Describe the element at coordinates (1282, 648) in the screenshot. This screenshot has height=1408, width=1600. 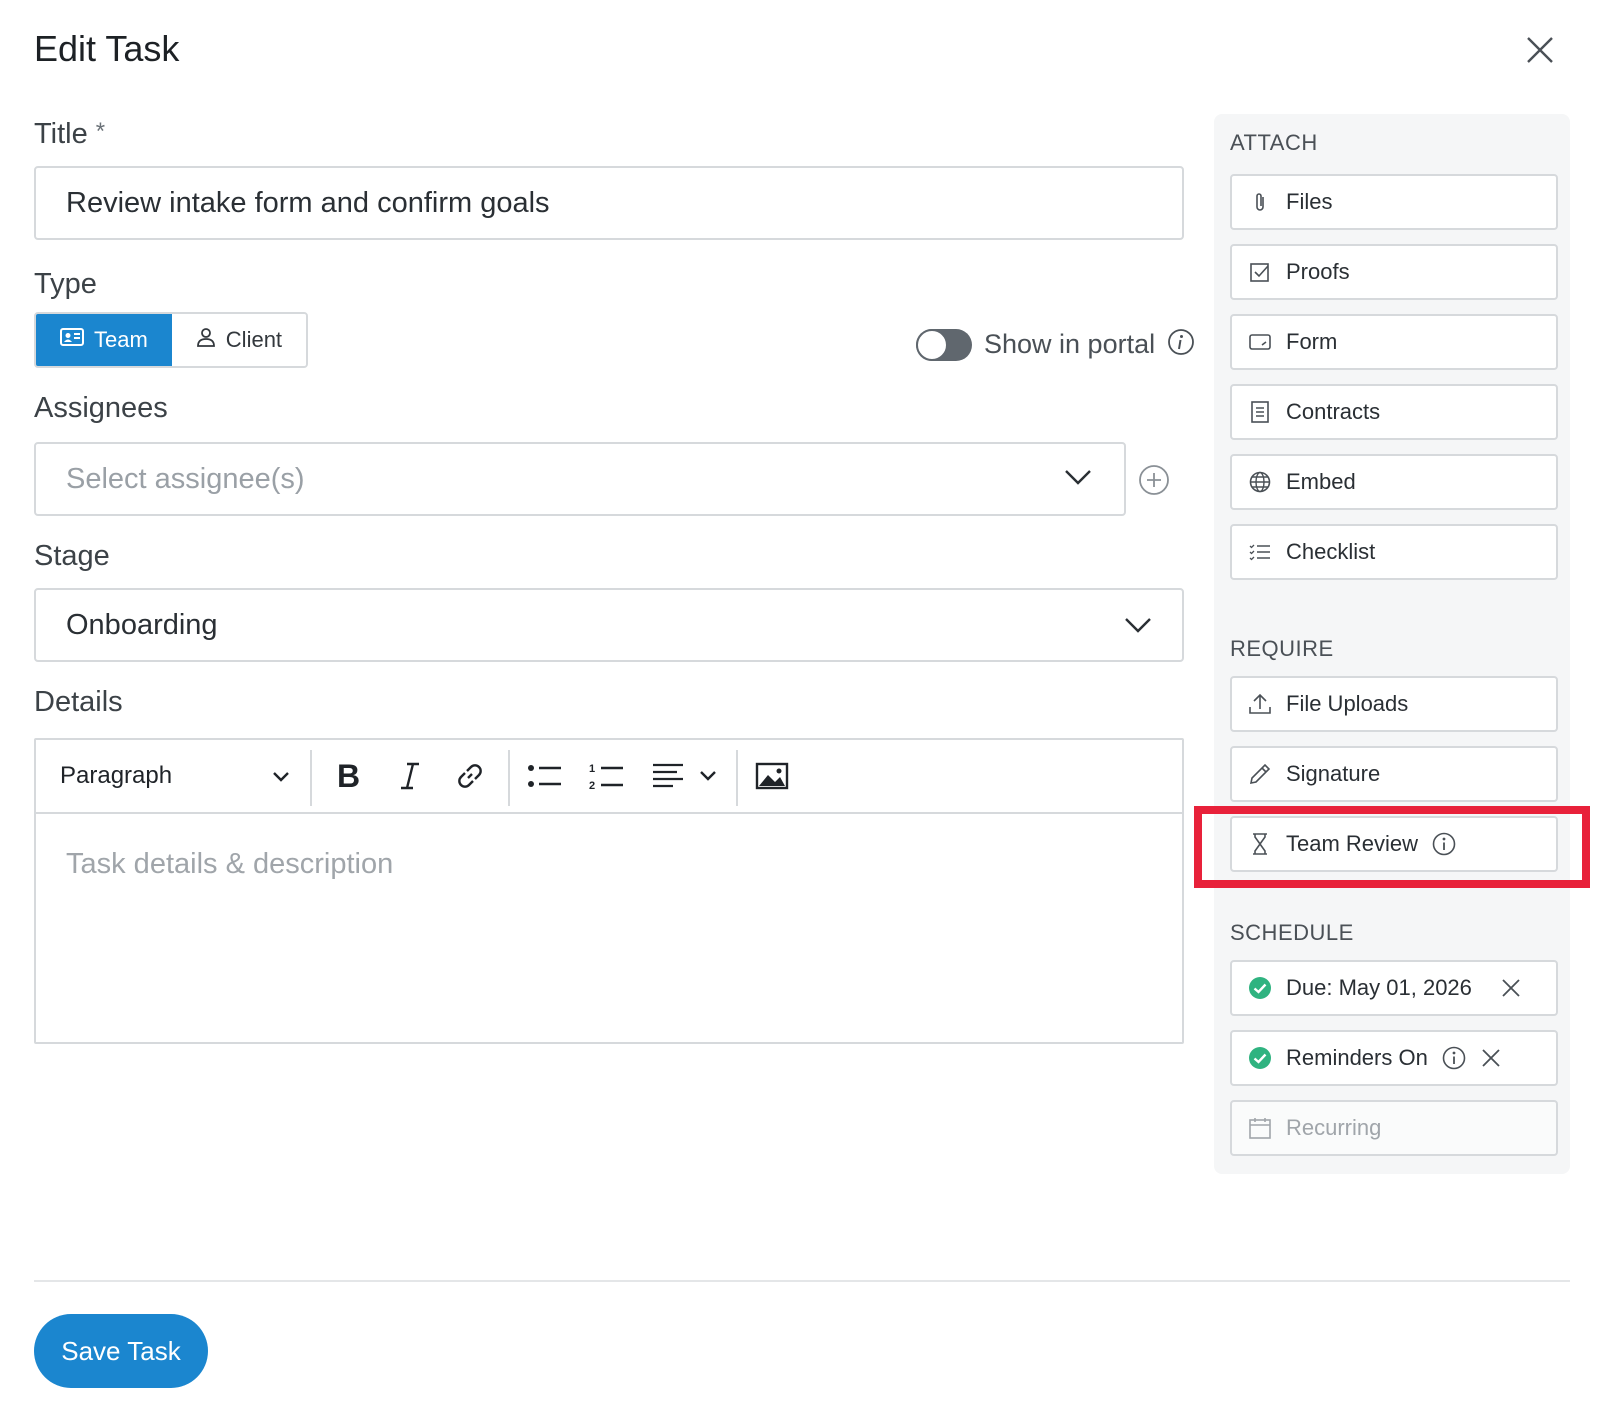
I see `require-heading: REQUIRE` at that location.